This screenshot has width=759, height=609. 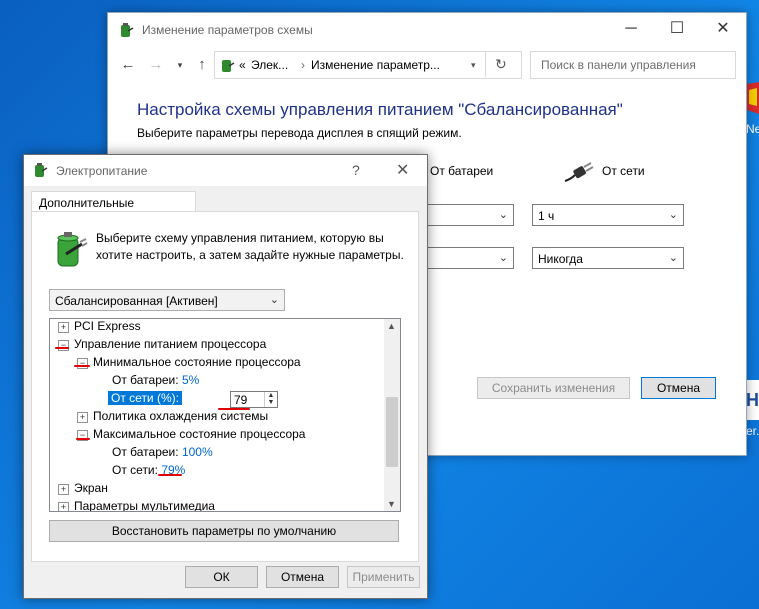 I want to click on percent-stepper: 79 ▲ ▼, so click(x=254, y=399).